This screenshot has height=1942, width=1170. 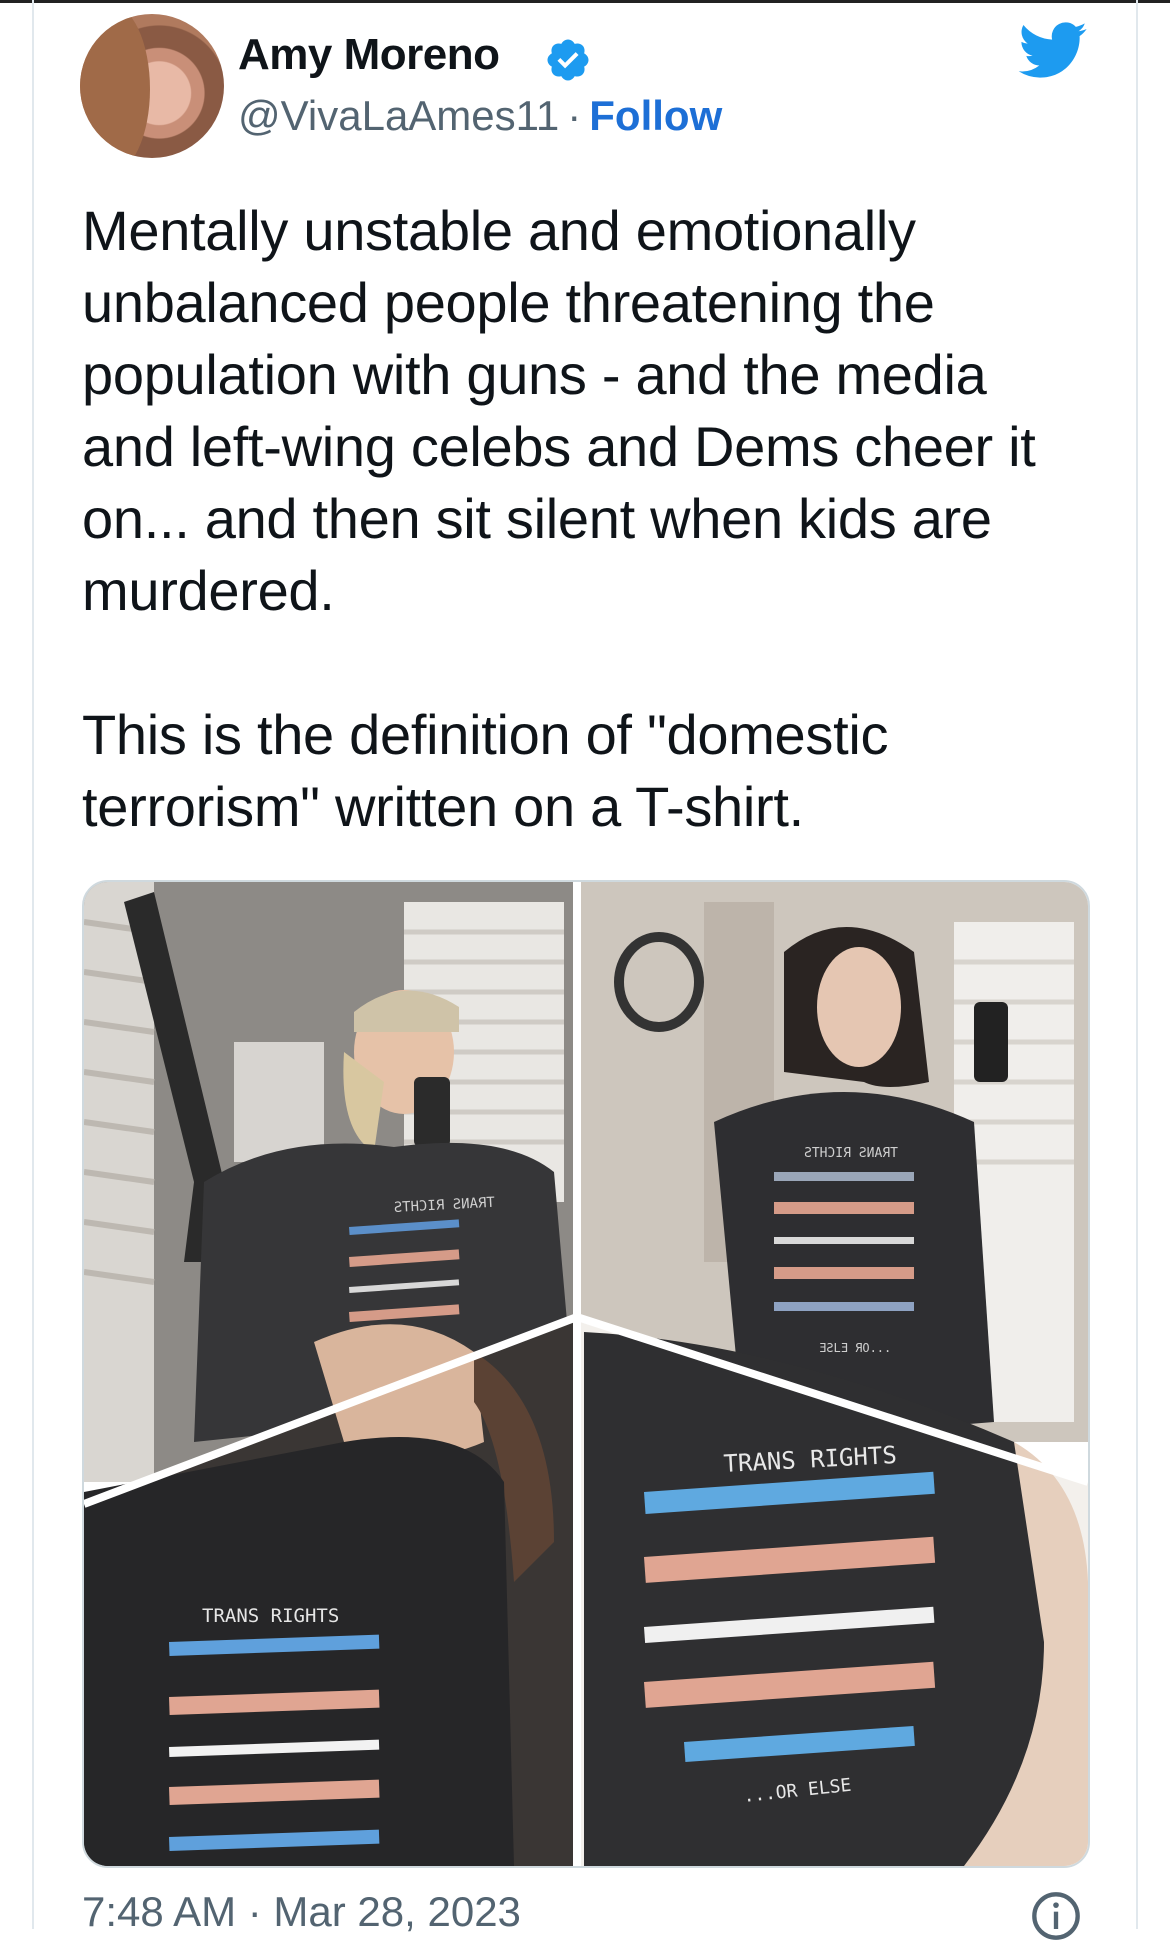 What do you see at coordinates (398, 115) in the screenshot?
I see `author-handle: @VivaLaAmes11` at bounding box center [398, 115].